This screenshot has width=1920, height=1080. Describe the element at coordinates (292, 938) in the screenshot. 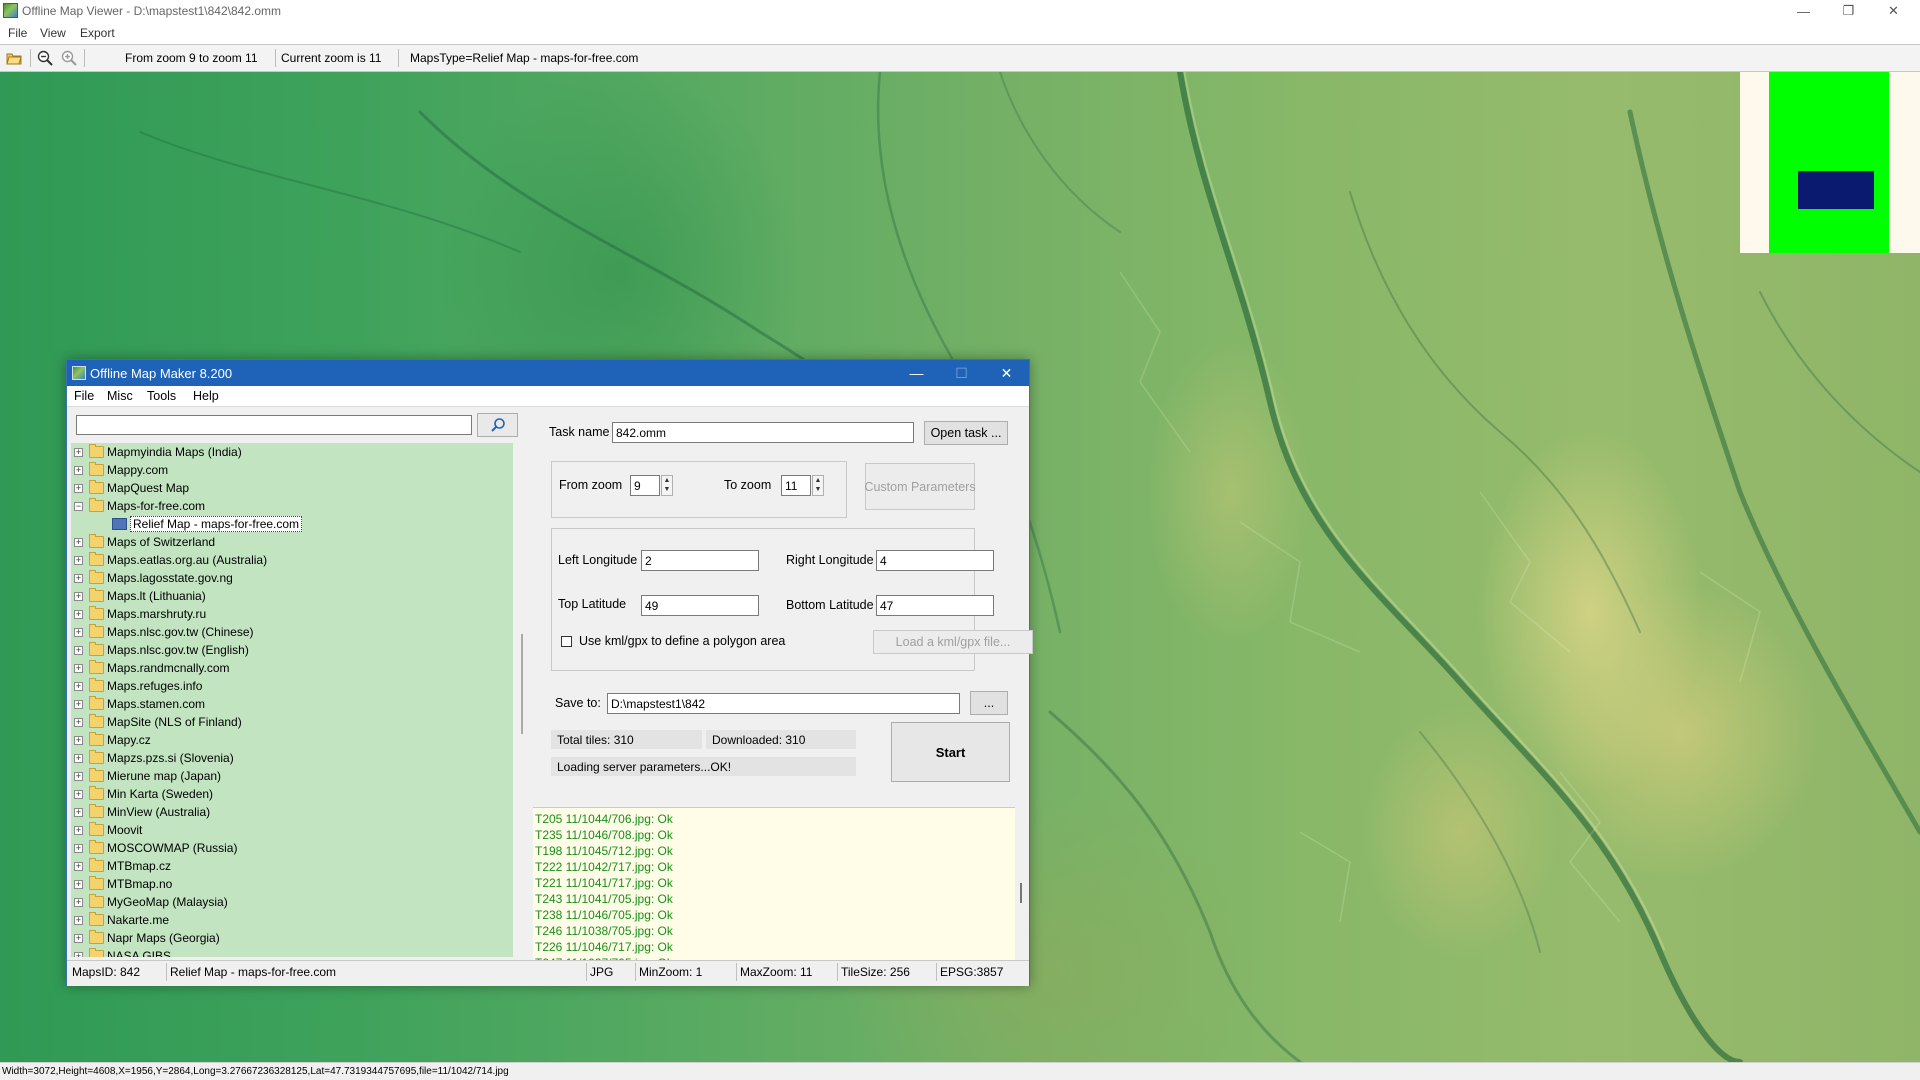

I see `tree-item-provider: + Napr Maps (Georgia)` at that location.